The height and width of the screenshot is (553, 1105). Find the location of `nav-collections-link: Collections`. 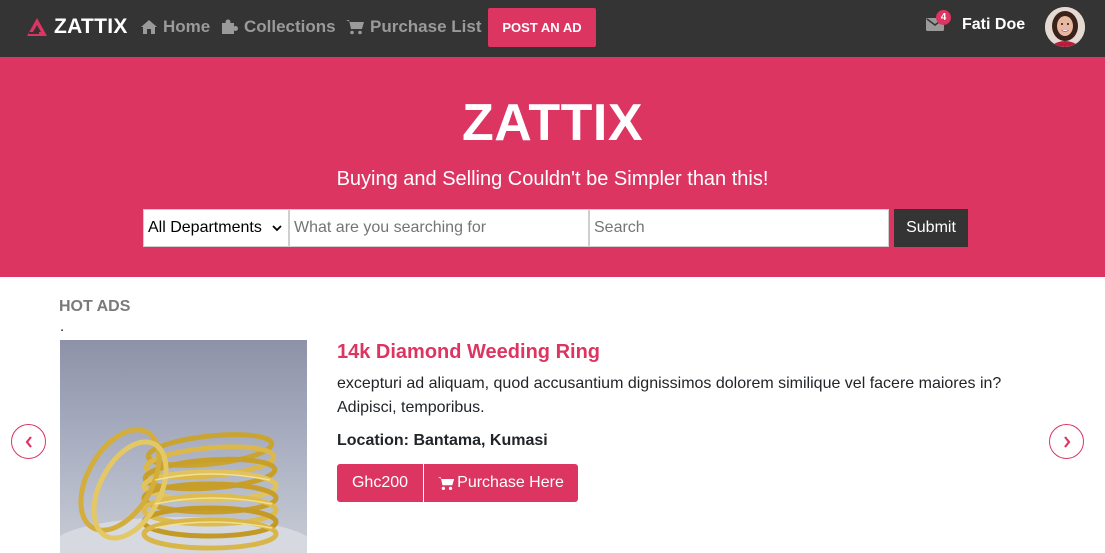

nav-collections-link: Collections is located at coordinates (278, 27).